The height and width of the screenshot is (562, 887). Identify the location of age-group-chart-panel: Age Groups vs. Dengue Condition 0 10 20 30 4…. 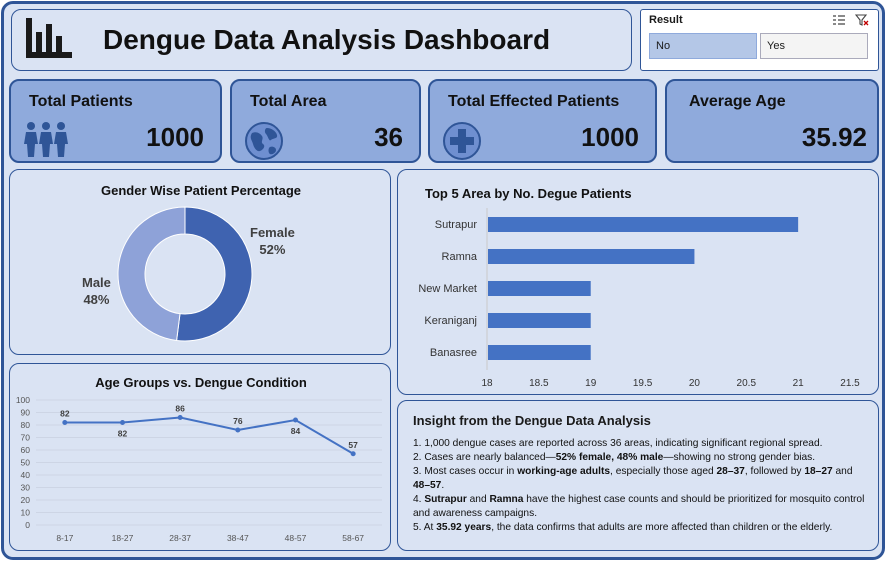
(200, 457).